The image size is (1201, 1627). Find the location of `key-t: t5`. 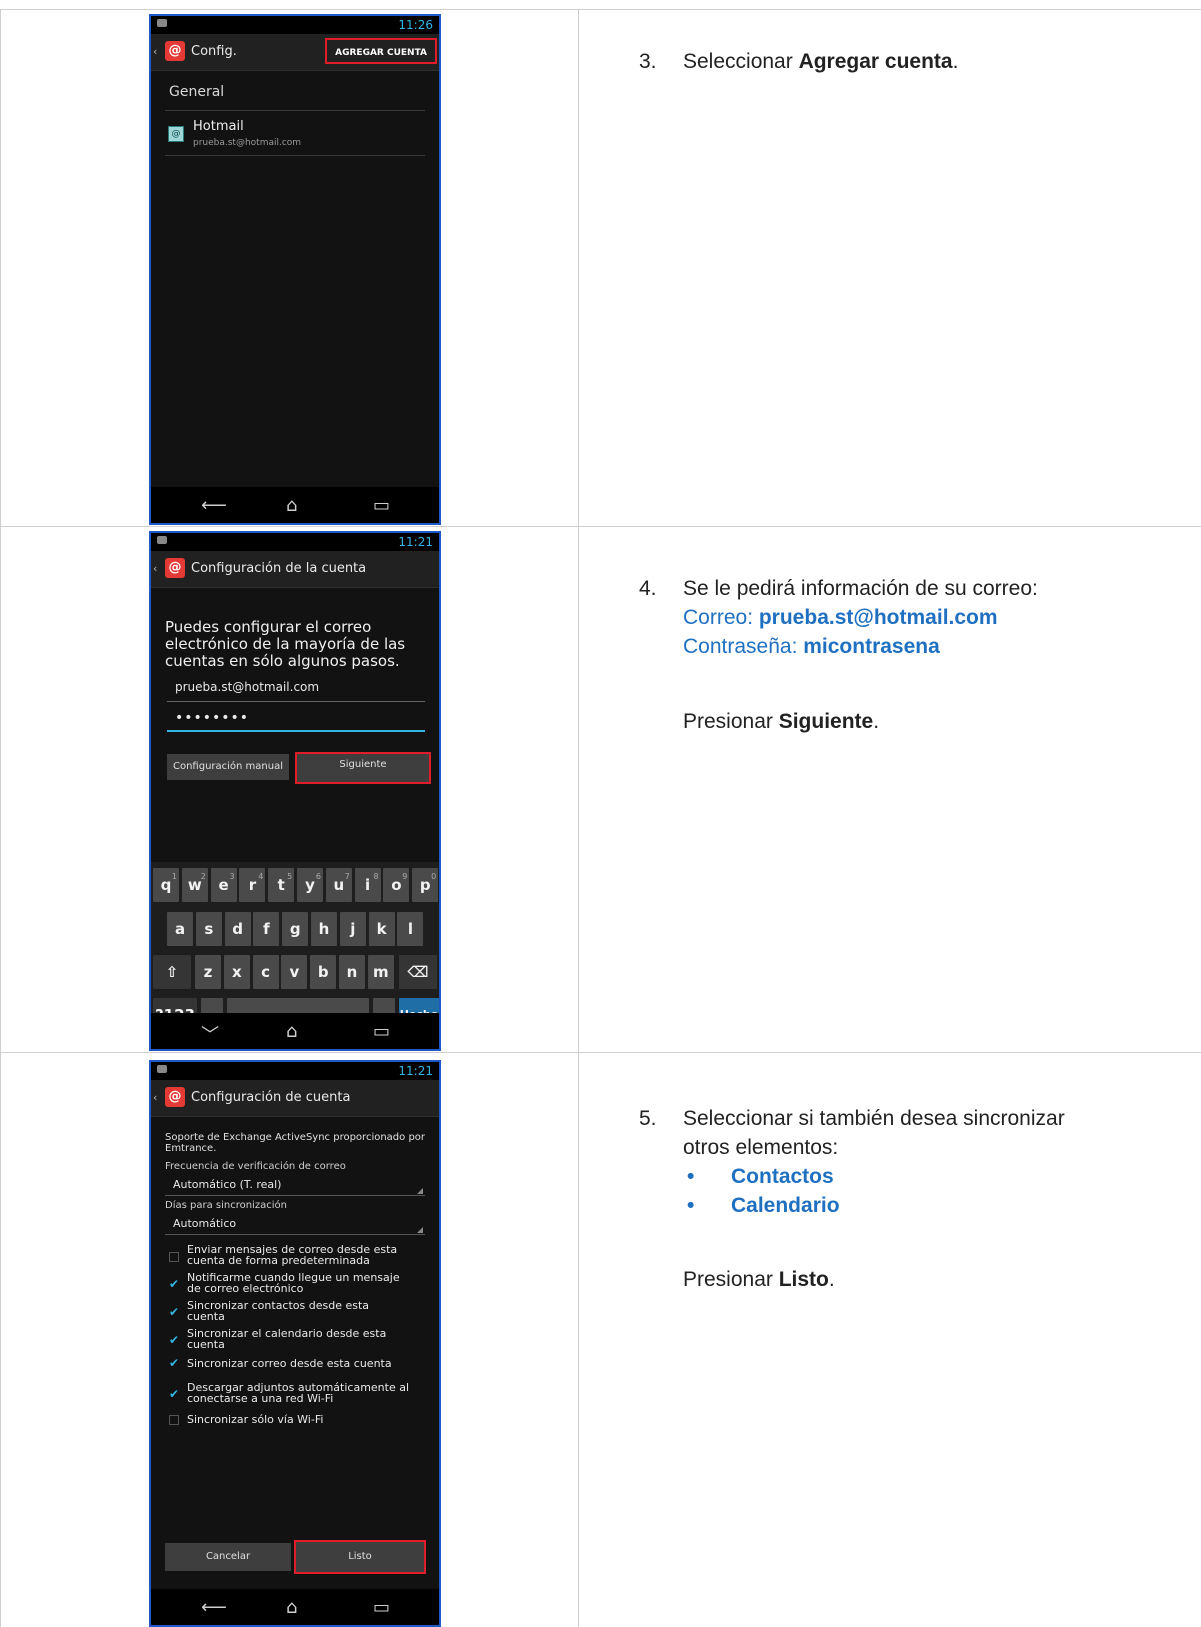

key-t: t5 is located at coordinates (281, 885).